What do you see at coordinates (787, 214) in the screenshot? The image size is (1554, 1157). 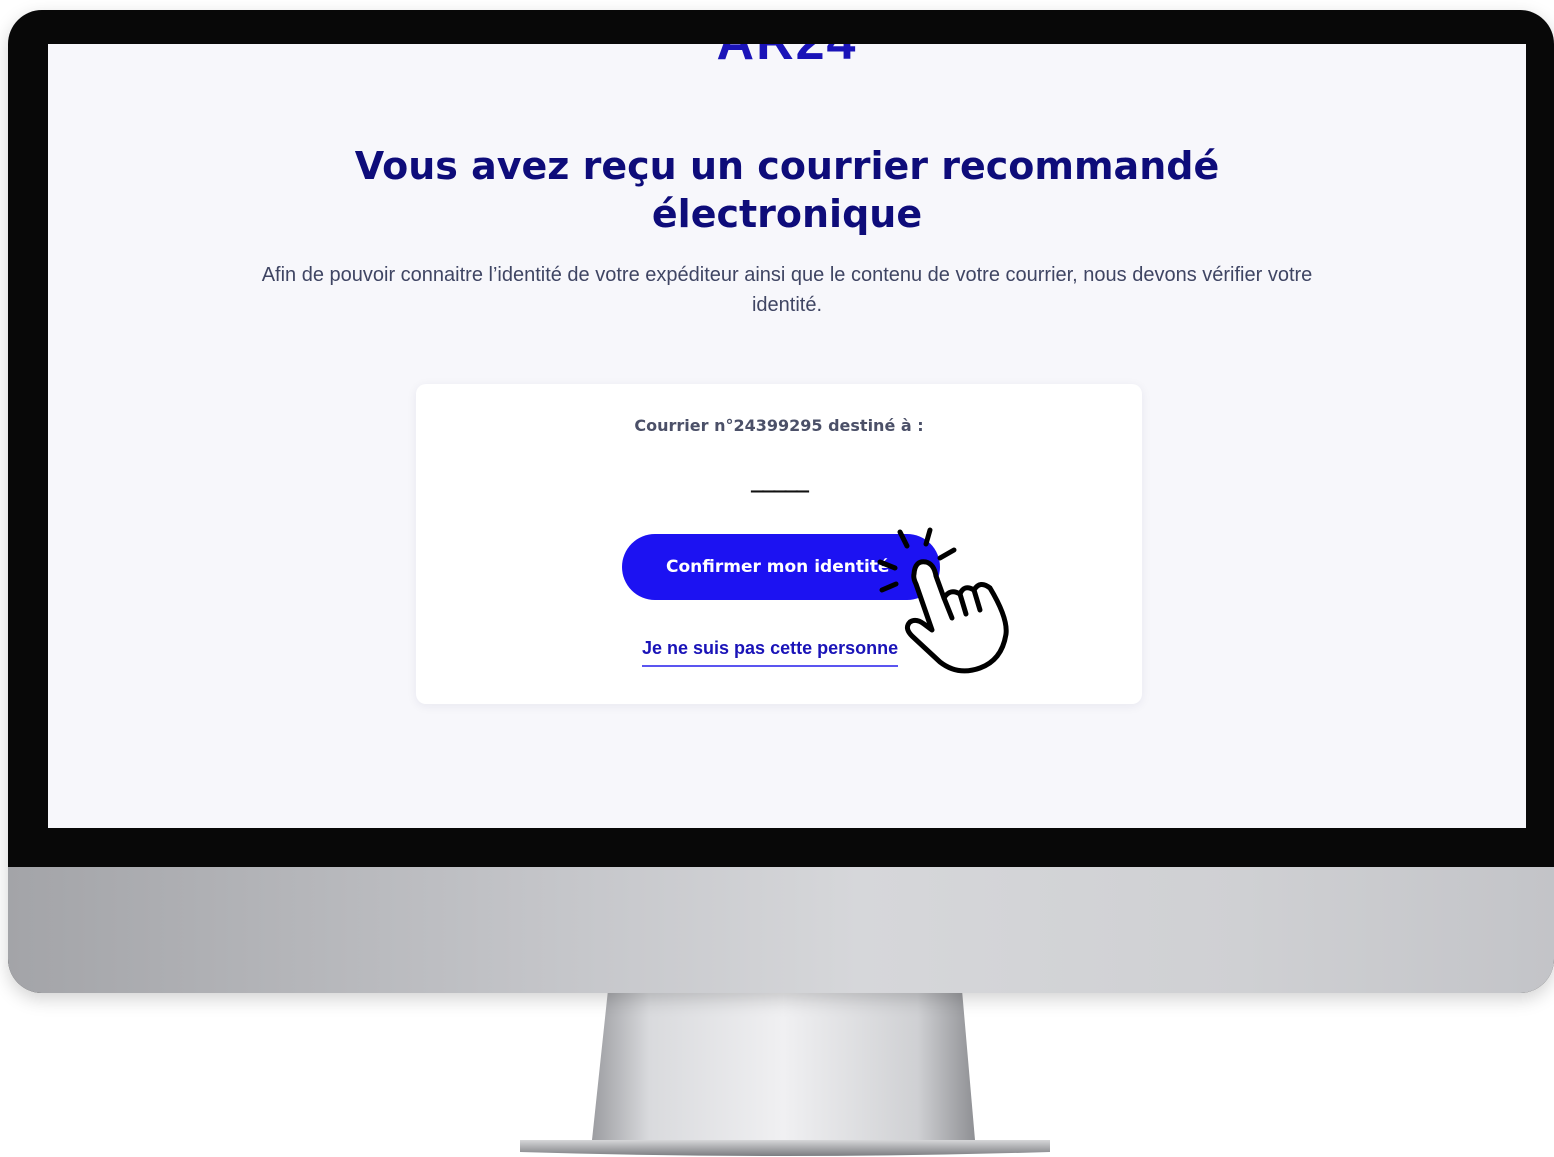 I see `page-title-line-2: électronique` at bounding box center [787, 214].